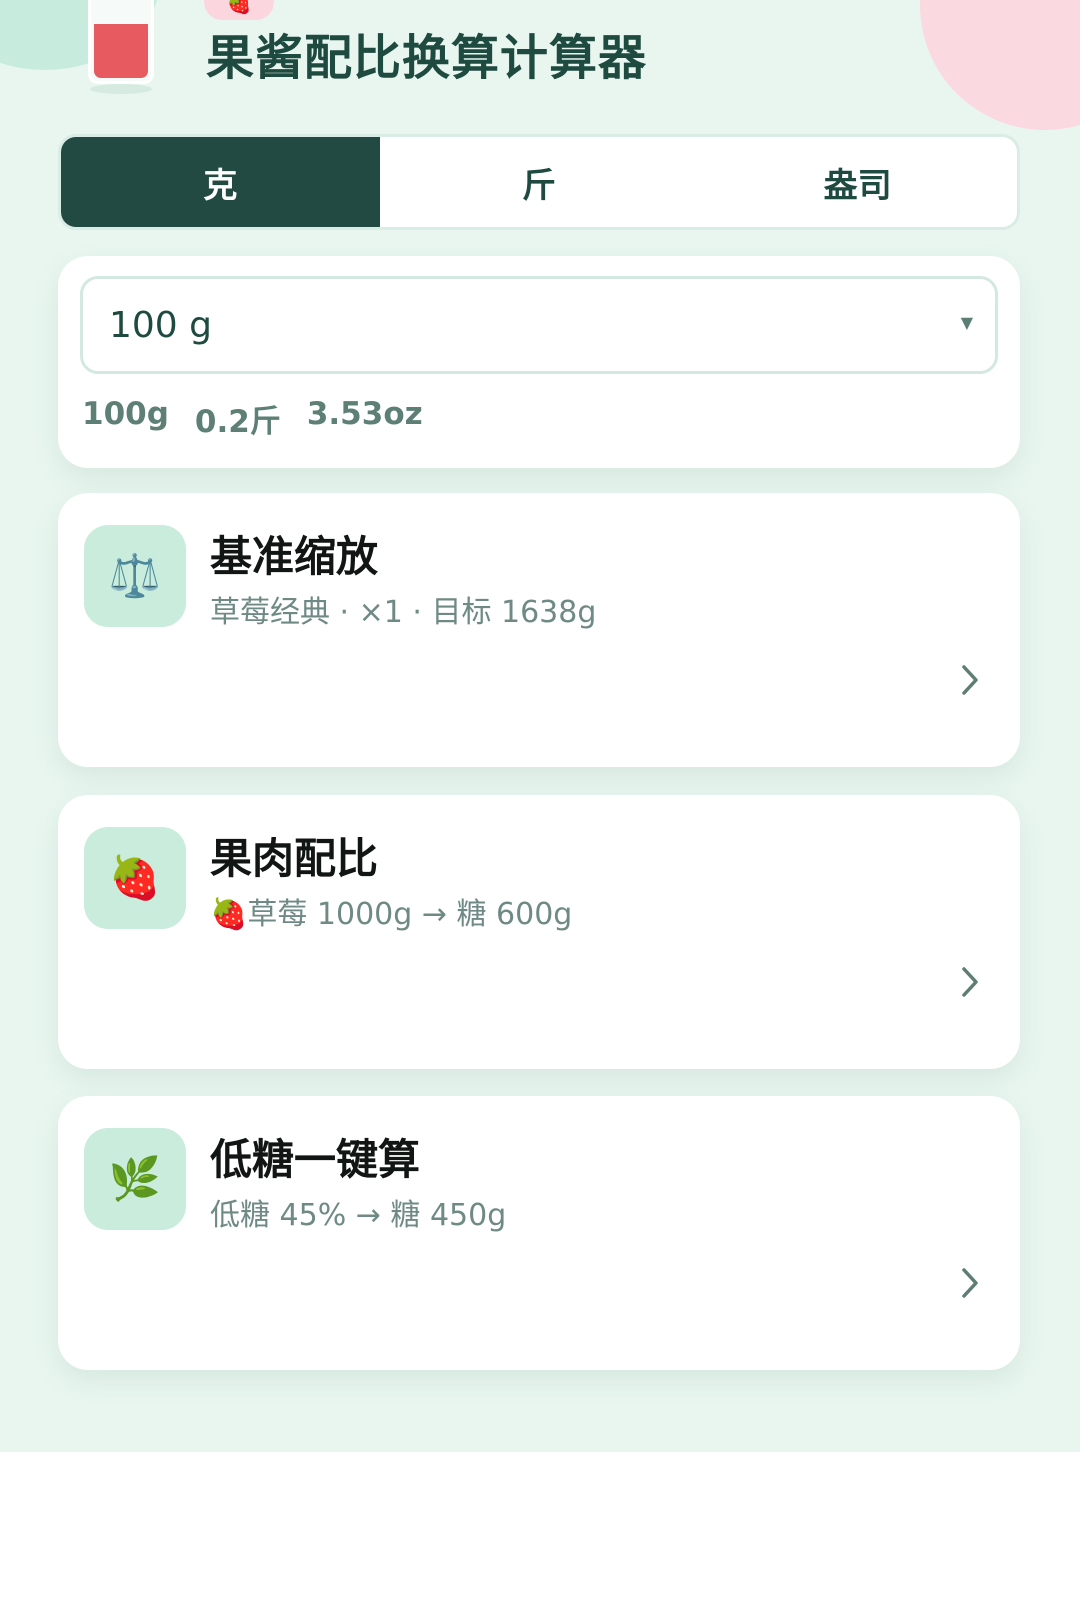 This screenshot has height=1613, width=1080. I want to click on tab-ounces: 盎司, so click(857, 182).